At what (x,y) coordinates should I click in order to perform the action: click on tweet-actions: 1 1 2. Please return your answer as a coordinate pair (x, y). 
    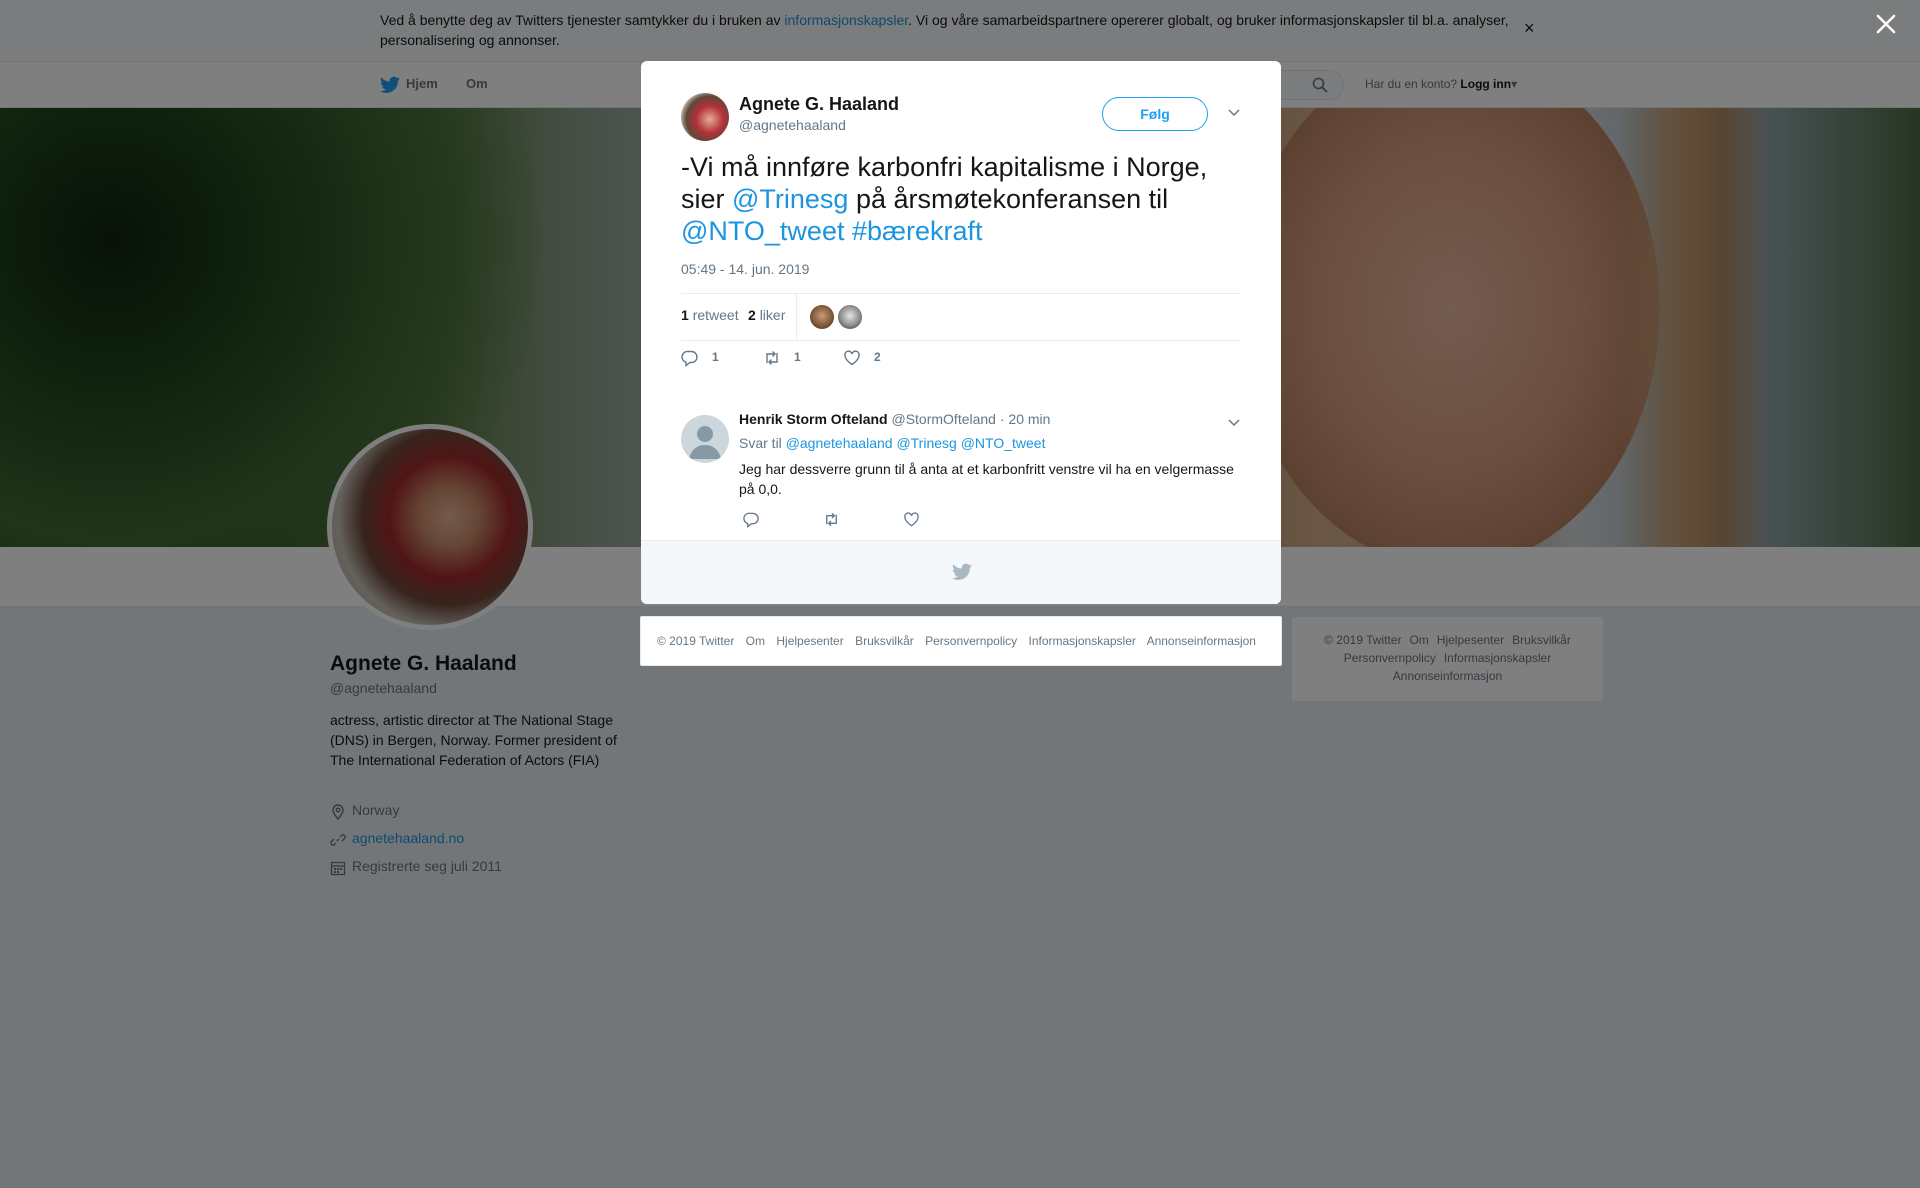
    Looking at the image, I should click on (961, 360).